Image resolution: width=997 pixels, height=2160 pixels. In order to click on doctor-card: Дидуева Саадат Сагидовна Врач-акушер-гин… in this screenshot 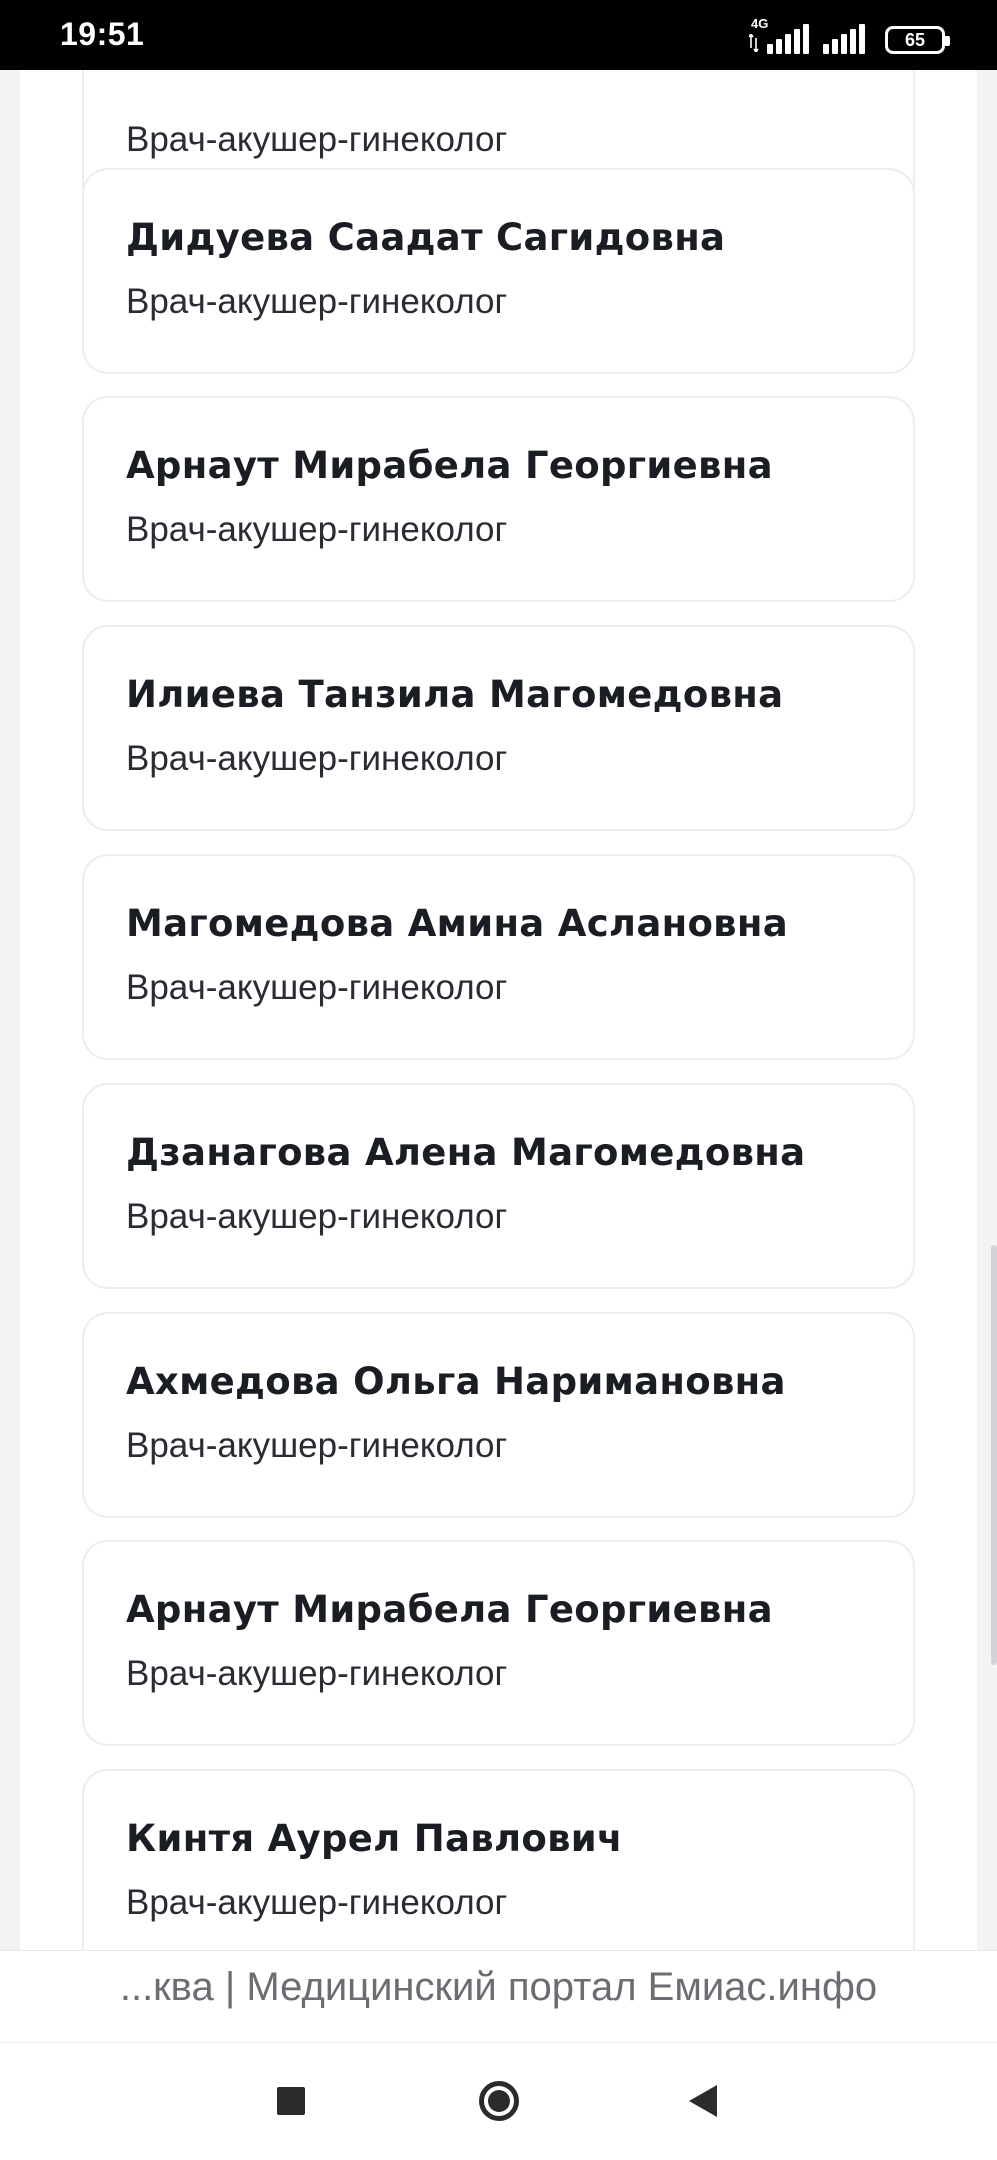, I will do `click(498, 271)`.